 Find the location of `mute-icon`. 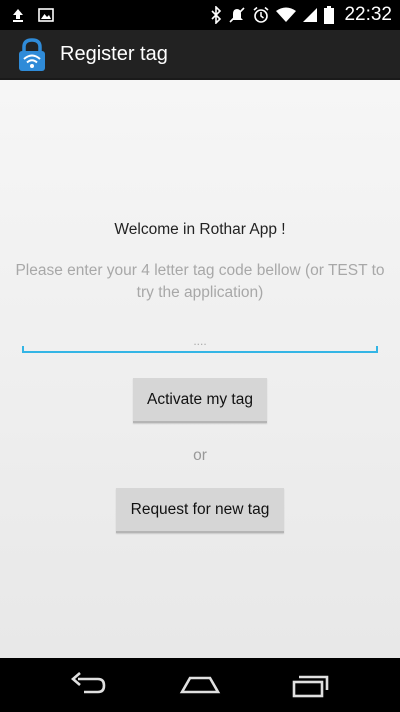

mute-icon is located at coordinates (237, 15).